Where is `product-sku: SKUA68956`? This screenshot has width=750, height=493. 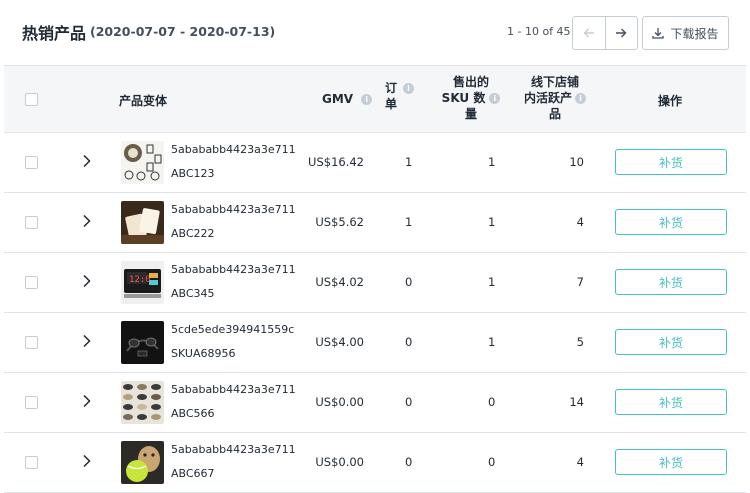 product-sku: SKUA68956 is located at coordinates (203, 353).